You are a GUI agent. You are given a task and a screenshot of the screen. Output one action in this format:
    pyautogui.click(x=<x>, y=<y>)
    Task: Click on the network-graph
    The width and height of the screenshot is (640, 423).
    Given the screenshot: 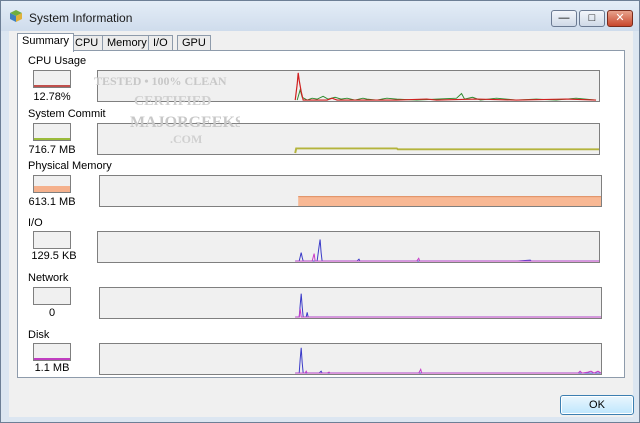 What is the action you would take?
    pyautogui.click(x=350, y=303)
    